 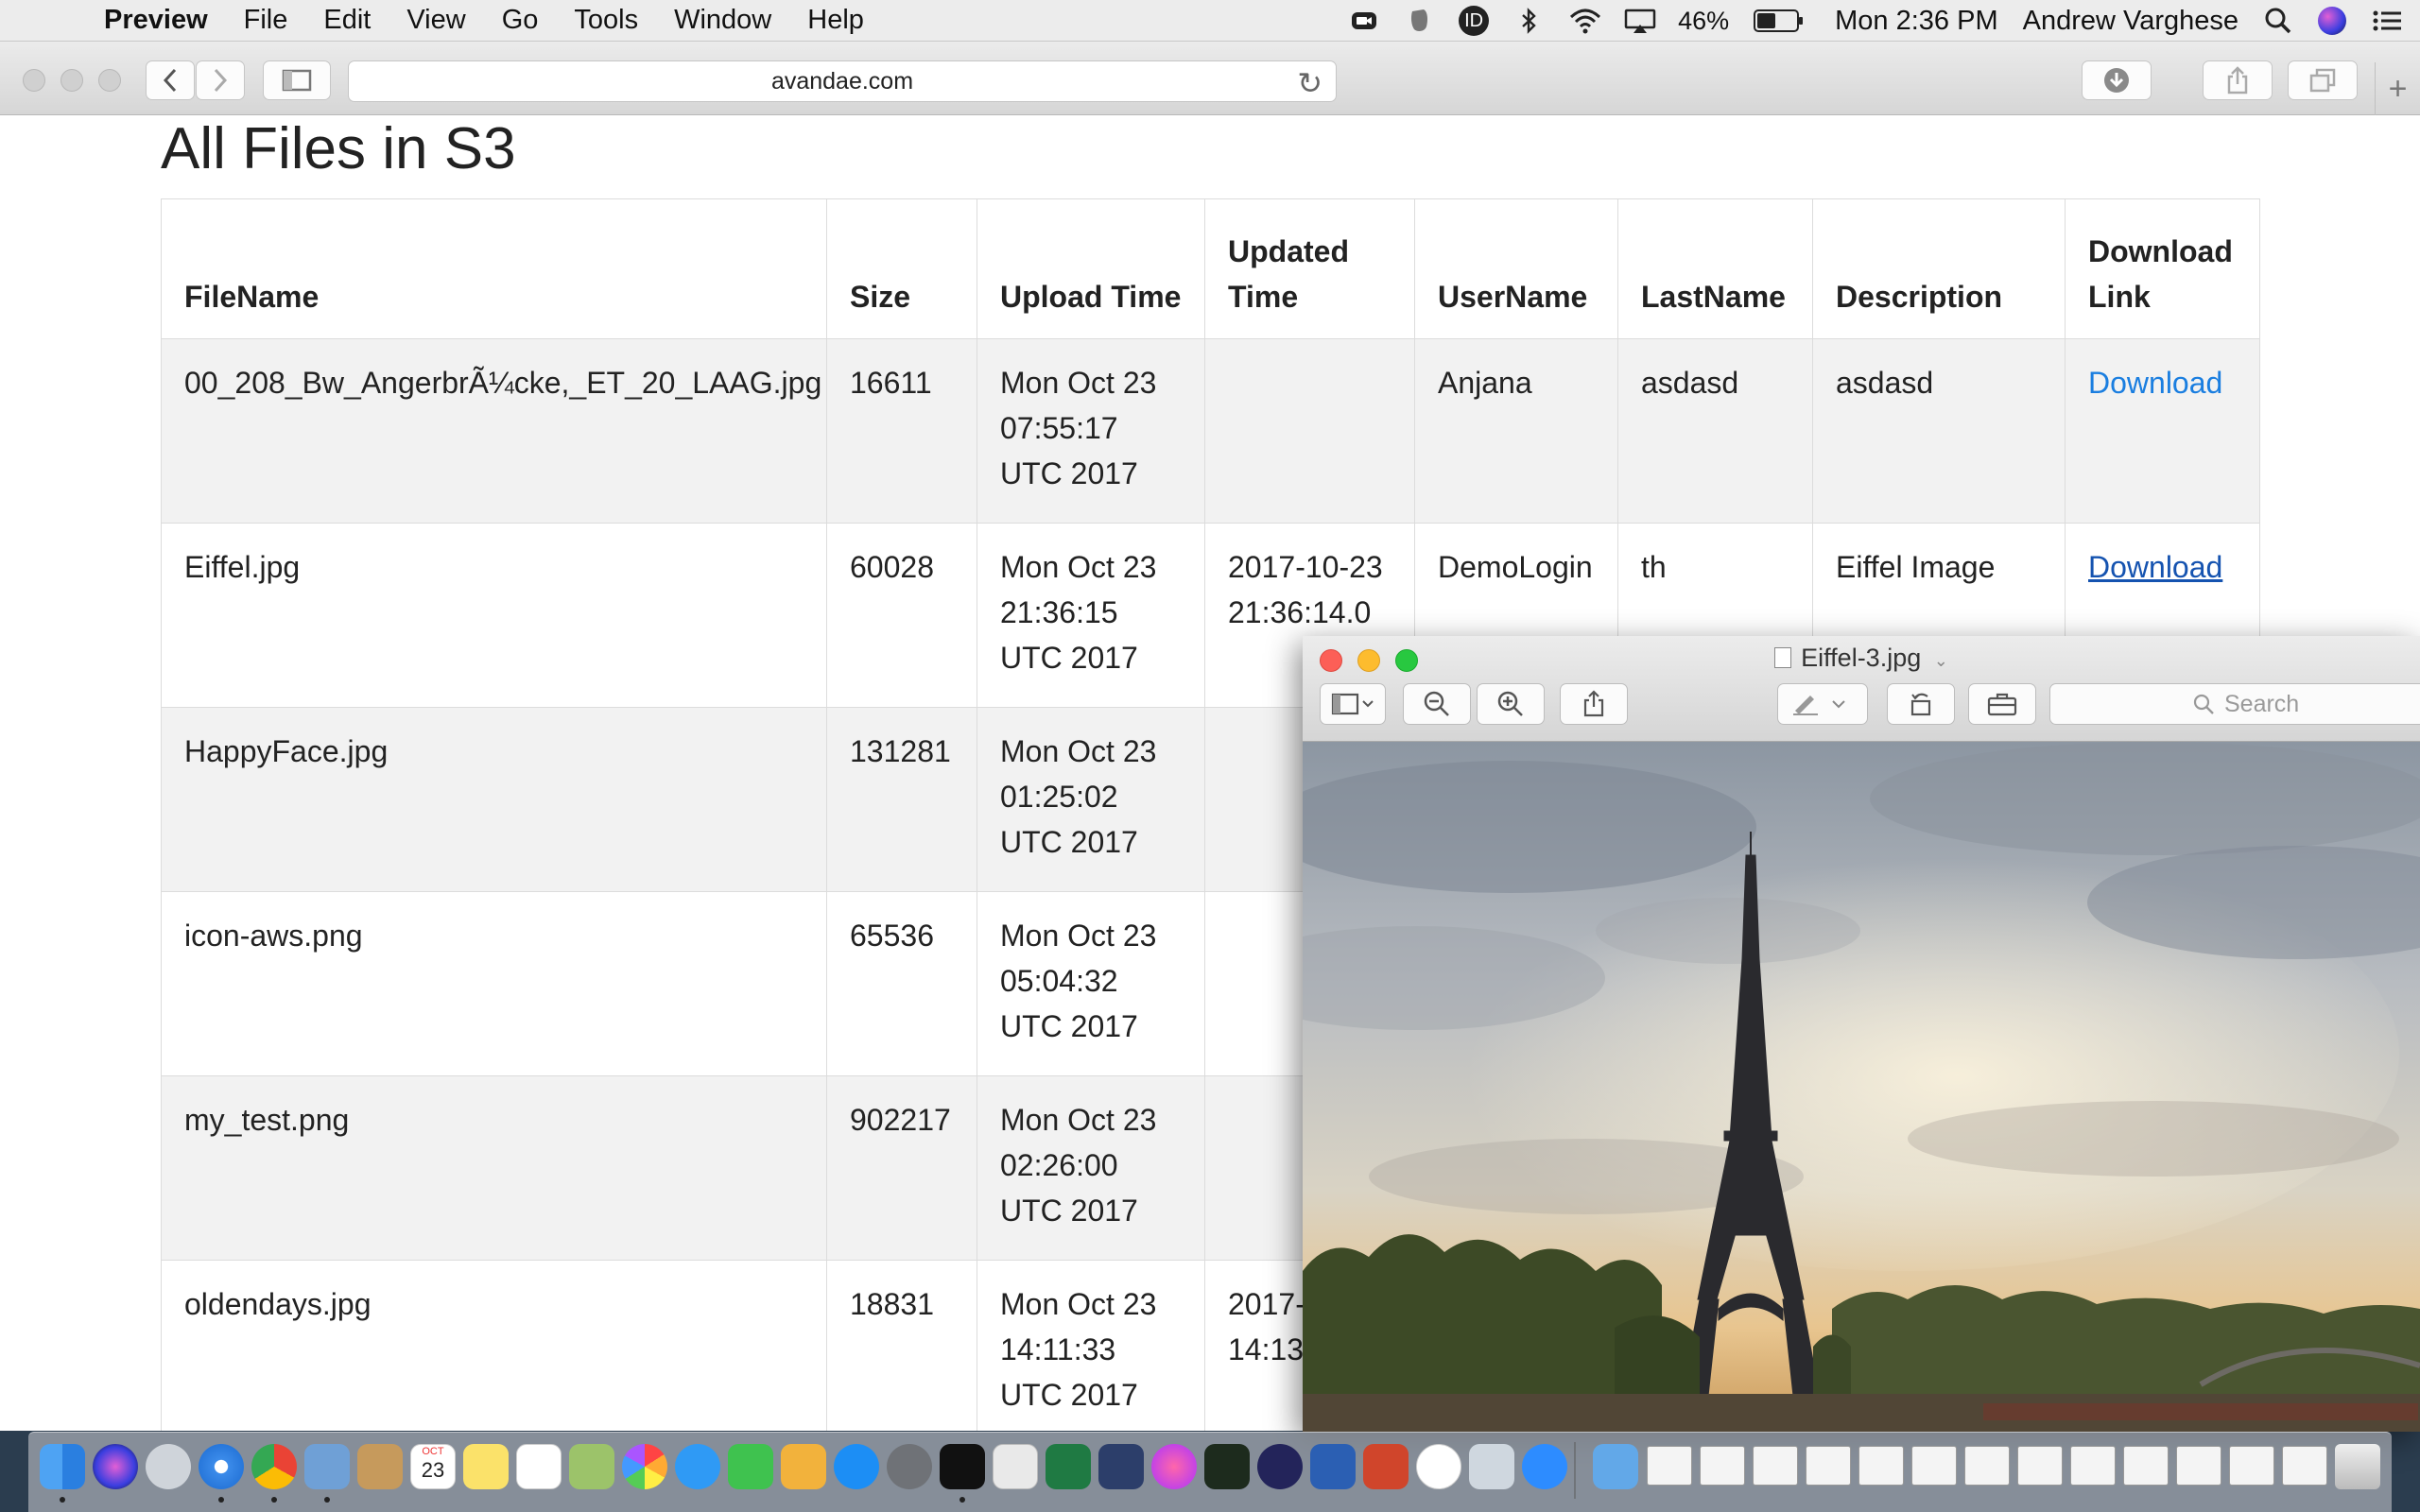 What do you see at coordinates (606, 20) in the screenshot?
I see `menu-tools: Tools` at bounding box center [606, 20].